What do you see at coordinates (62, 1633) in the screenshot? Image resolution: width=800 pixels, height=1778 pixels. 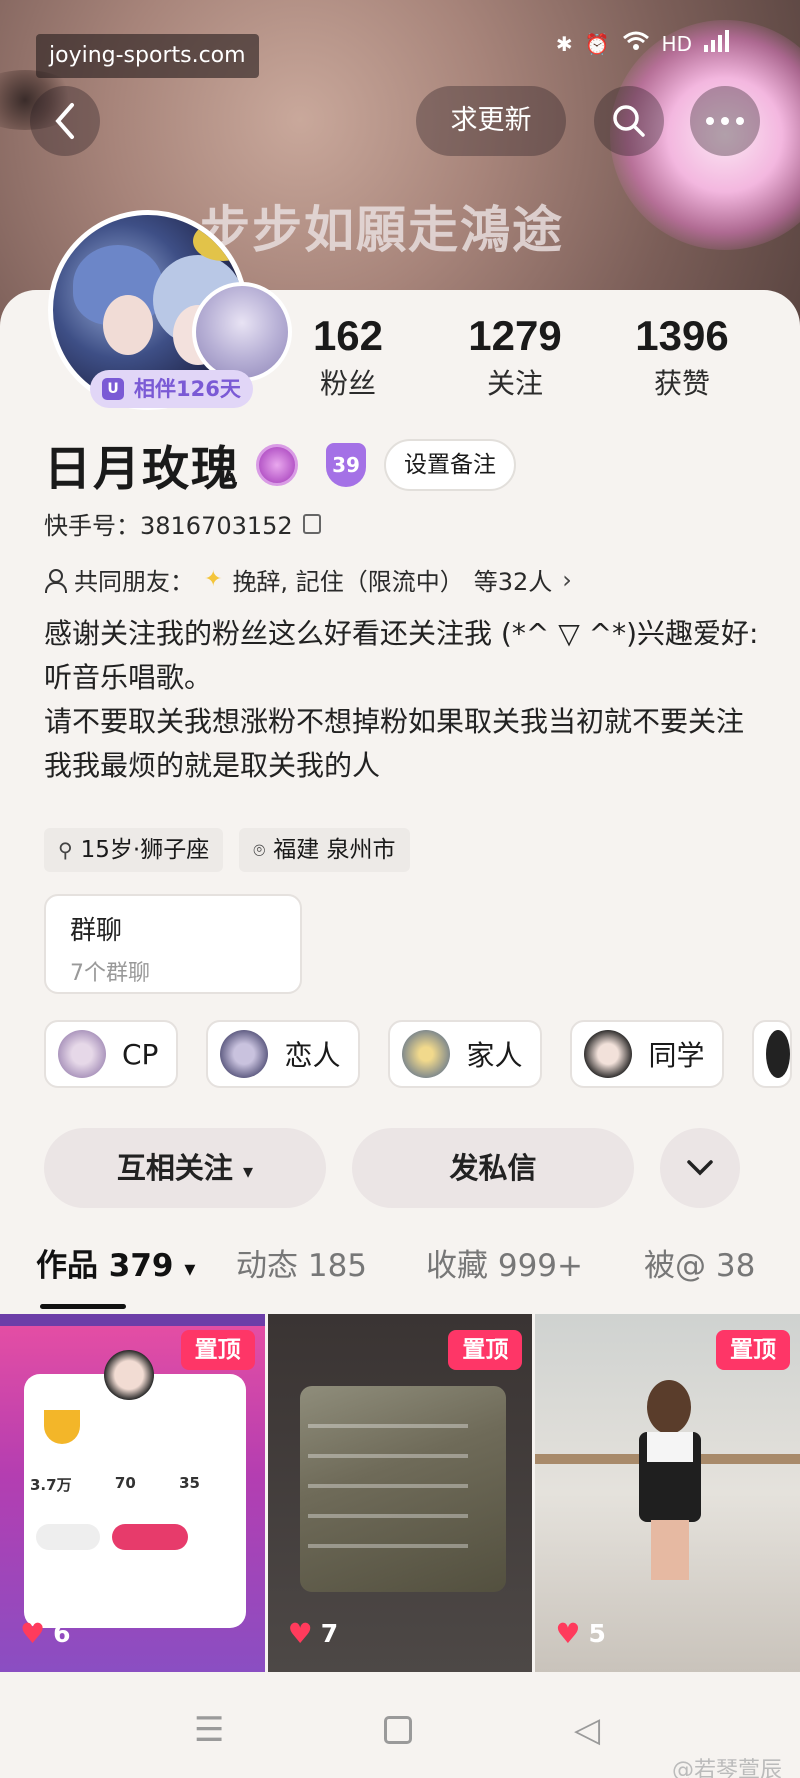 I see `like-number: 6` at bounding box center [62, 1633].